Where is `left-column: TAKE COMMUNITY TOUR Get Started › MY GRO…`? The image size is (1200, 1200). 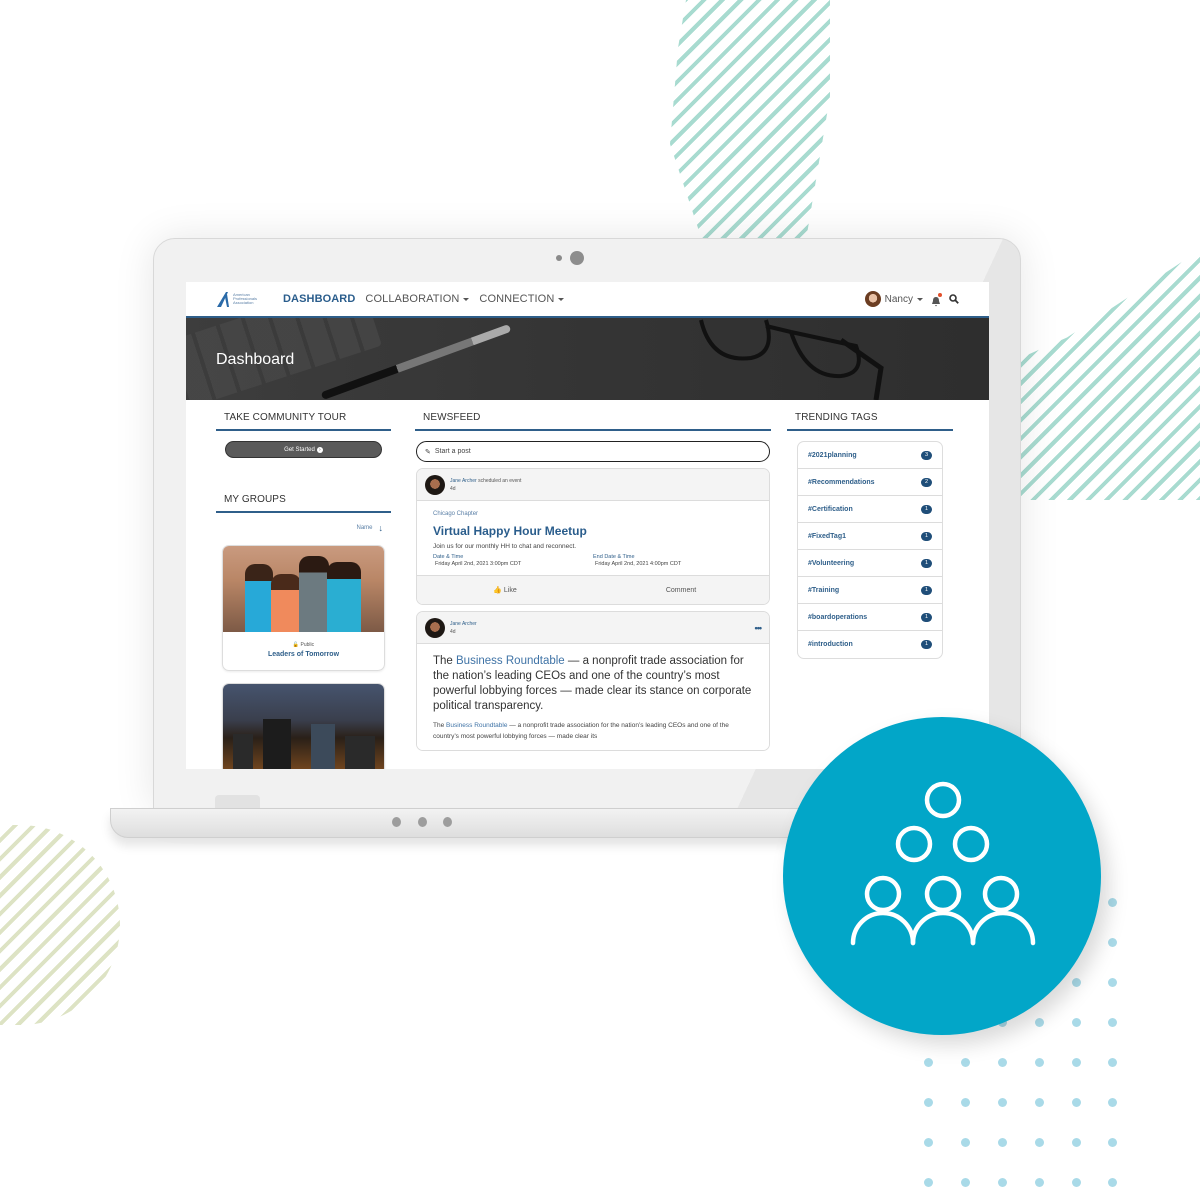 left-column: TAKE COMMUNITY TOUR Get Started › MY GRO… is located at coordinates (303, 584).